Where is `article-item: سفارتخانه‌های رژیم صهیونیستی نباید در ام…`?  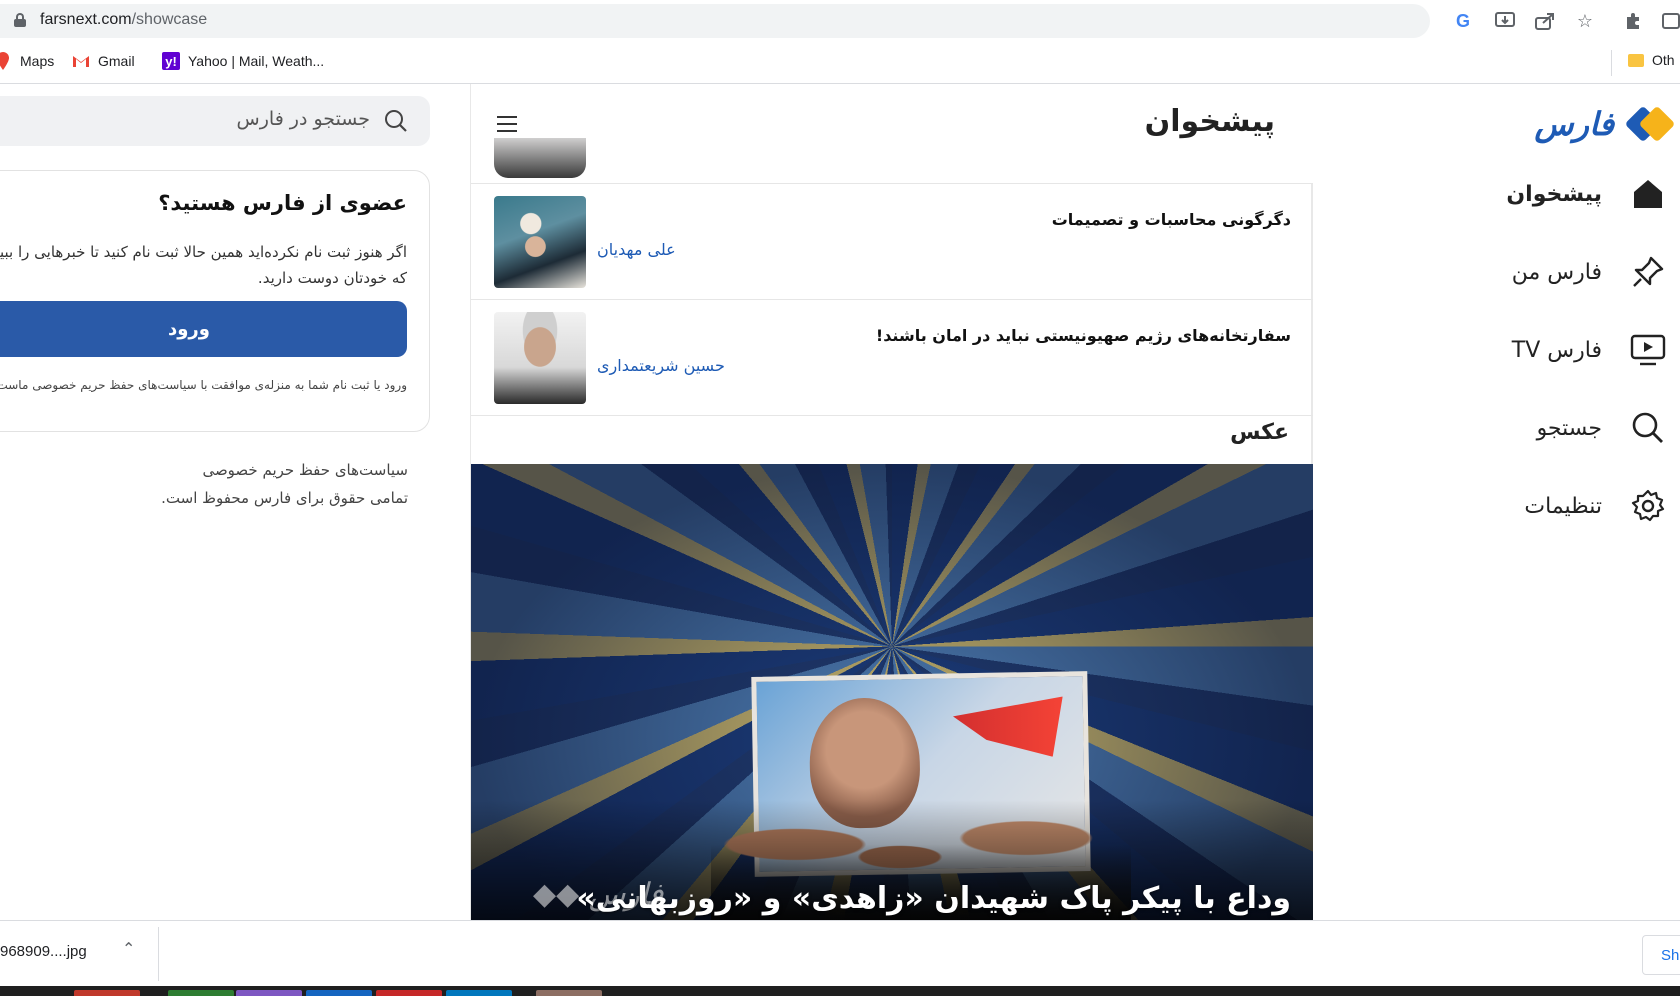 article-item: سفارتخانه‌های رژیم صهیونیستی نباید در ام… is located at coordinates (892, 358).